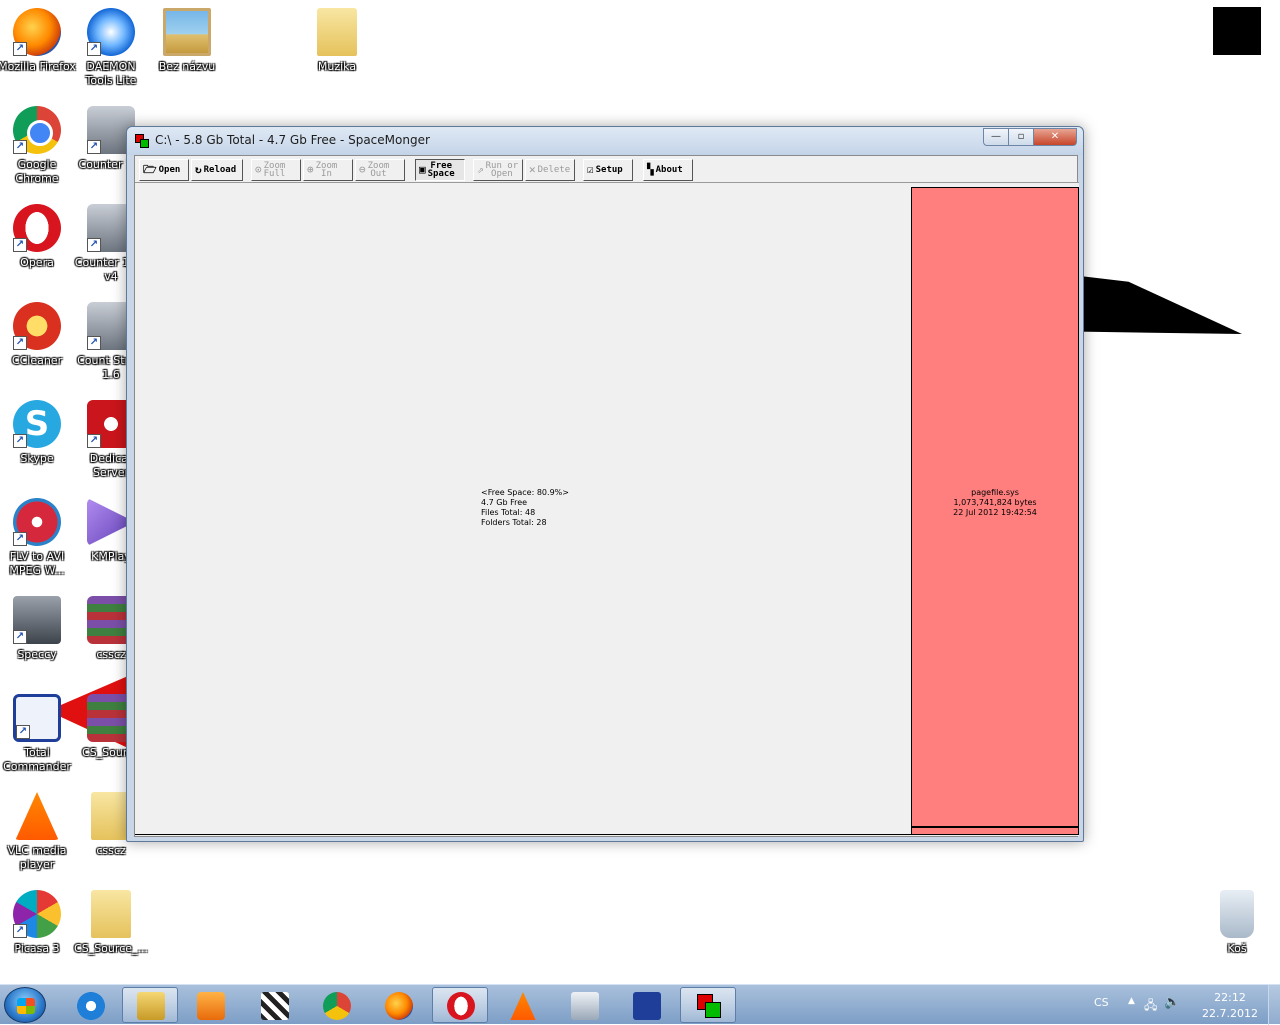 This screenshot has width=1280, height=1025. What do you see at coordinates (337, 66) in the screenshot?
I see `desktop-icon-label: Muzika` at bounding box center [337, 66].